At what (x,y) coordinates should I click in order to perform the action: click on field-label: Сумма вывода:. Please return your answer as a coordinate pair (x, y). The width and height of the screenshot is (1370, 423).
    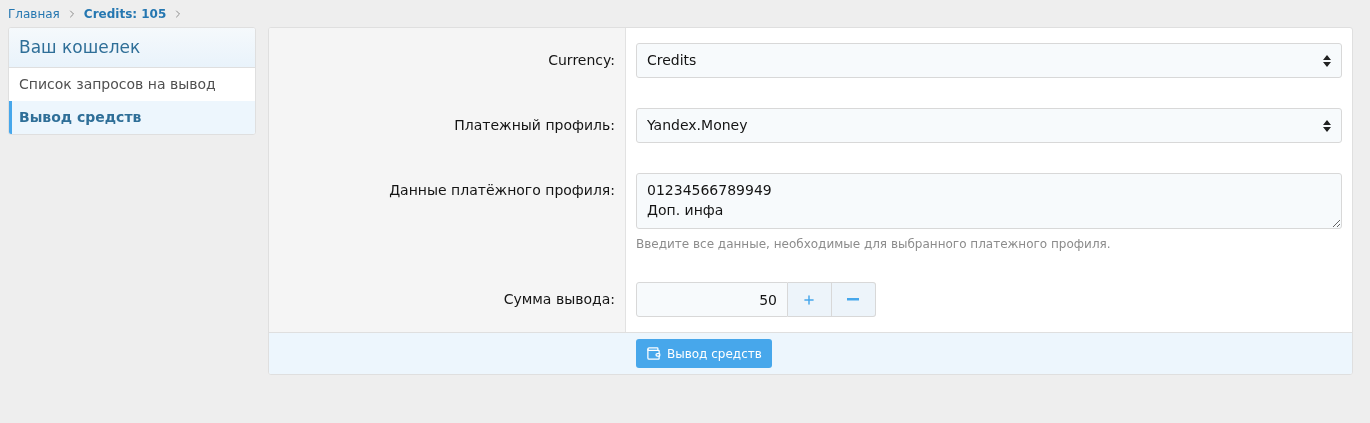
    Looking at the image, I should click on (559, 299).